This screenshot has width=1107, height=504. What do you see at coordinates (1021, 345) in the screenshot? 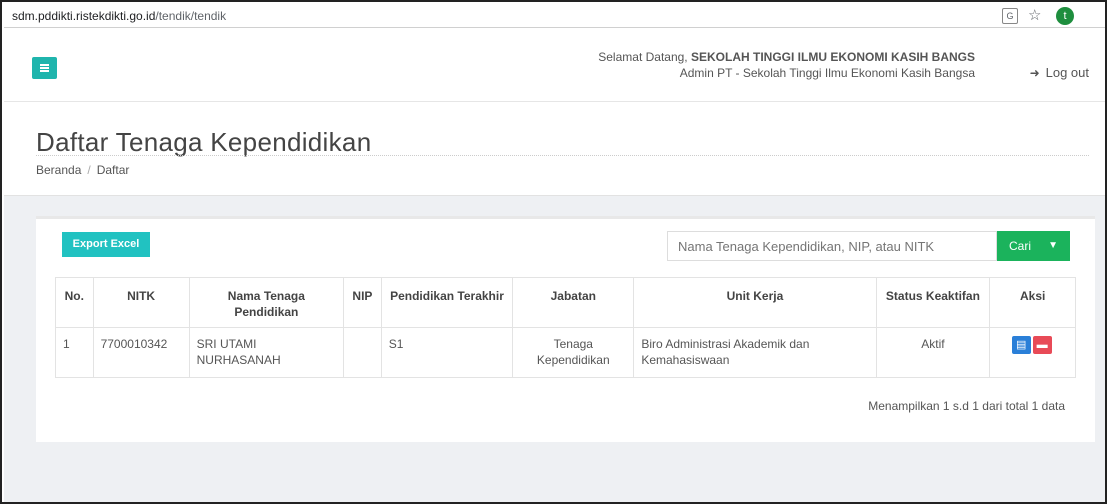
I see `detail-document-icon: ▤` at bounding box center [1021, 345].